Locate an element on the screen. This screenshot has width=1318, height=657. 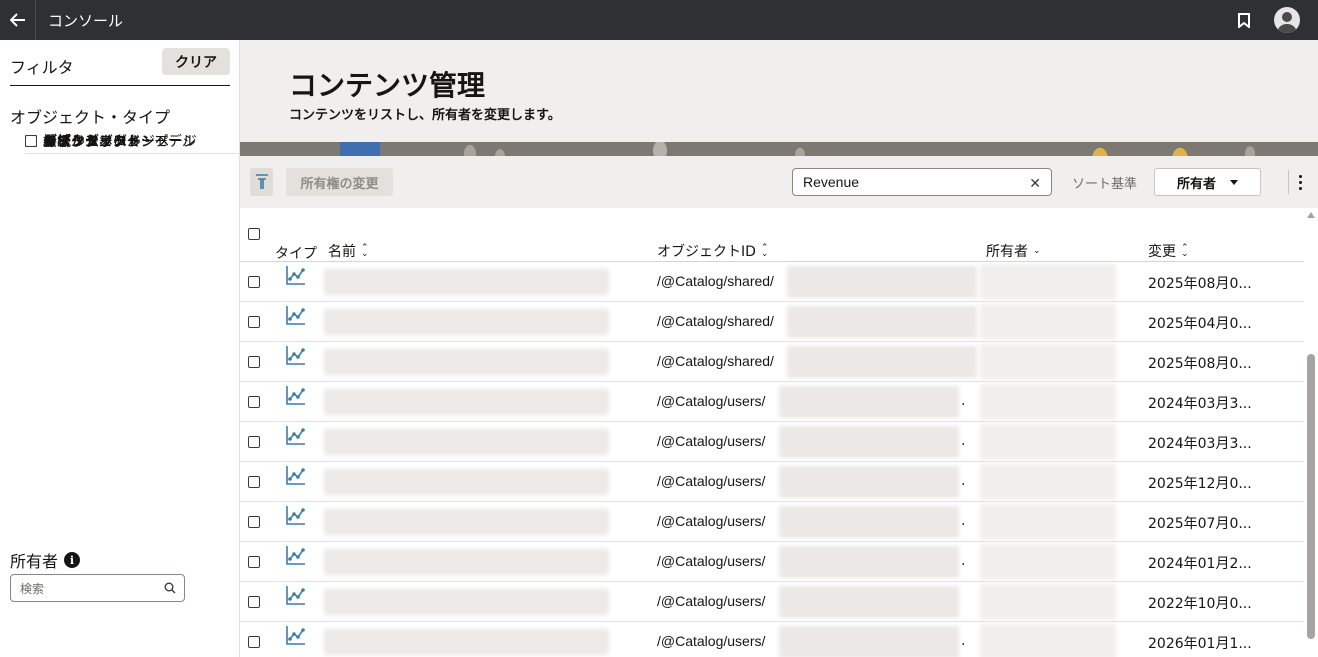
filter-icon is located at coordinates (261, 181).